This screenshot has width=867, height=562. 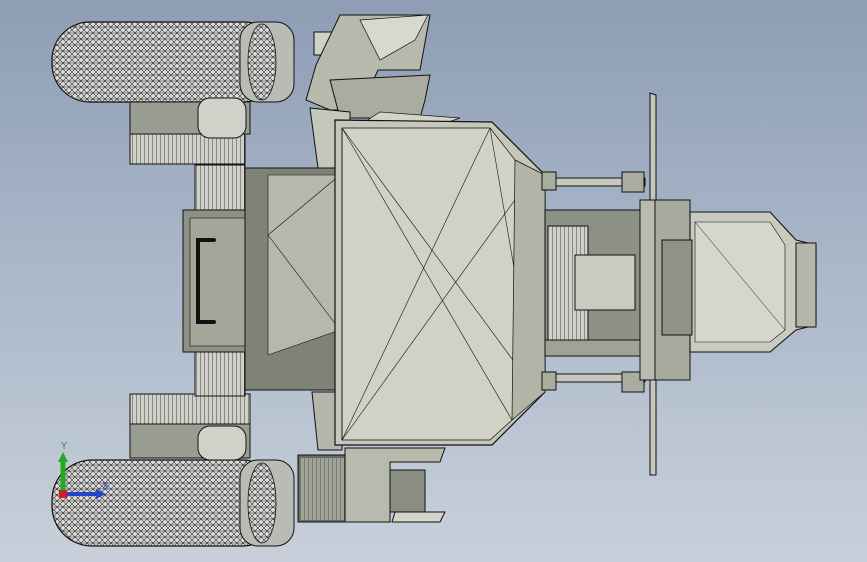 I want to click on rear-right-hub, so click(x=190, y=406).